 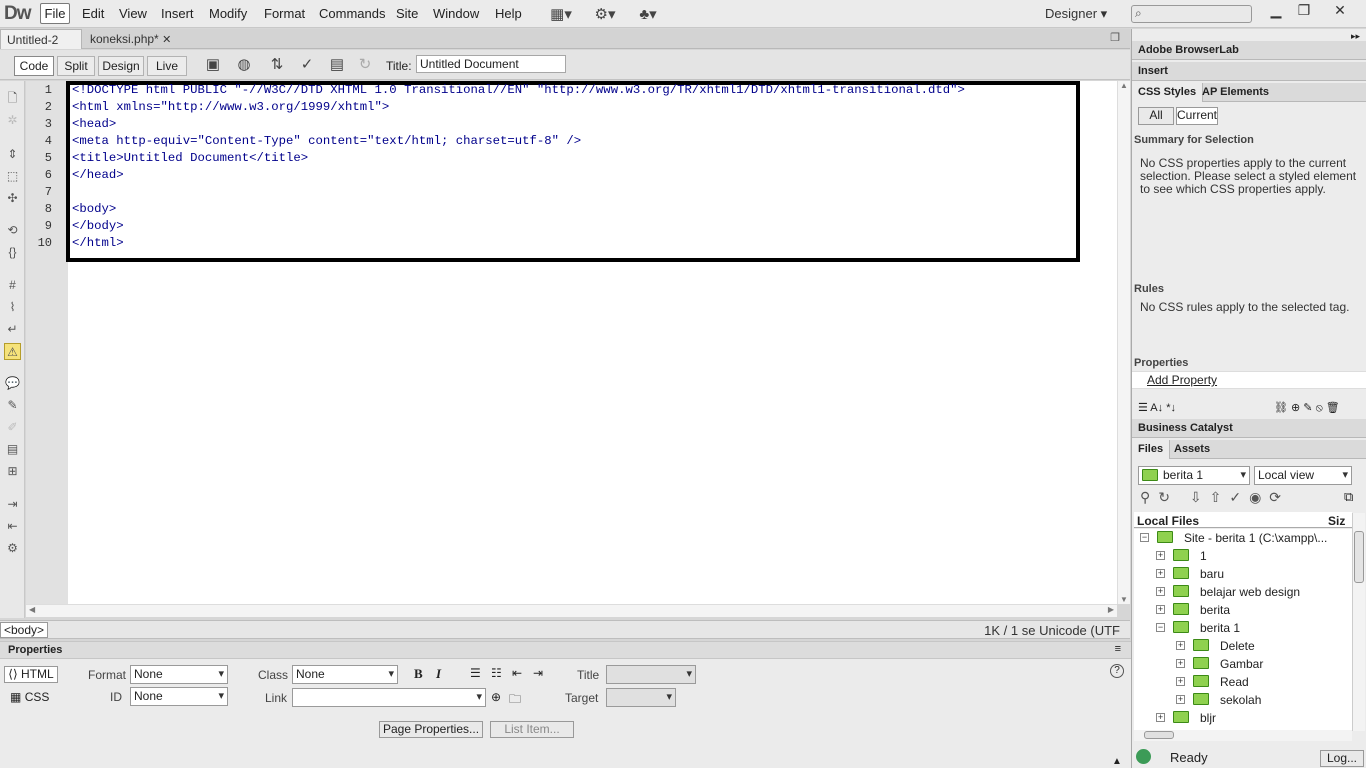 What do you see at coordinates (1118, 649) in the screenshot?
I see `panel-menu-icon: ≡` at bounding box center [1118, 649].